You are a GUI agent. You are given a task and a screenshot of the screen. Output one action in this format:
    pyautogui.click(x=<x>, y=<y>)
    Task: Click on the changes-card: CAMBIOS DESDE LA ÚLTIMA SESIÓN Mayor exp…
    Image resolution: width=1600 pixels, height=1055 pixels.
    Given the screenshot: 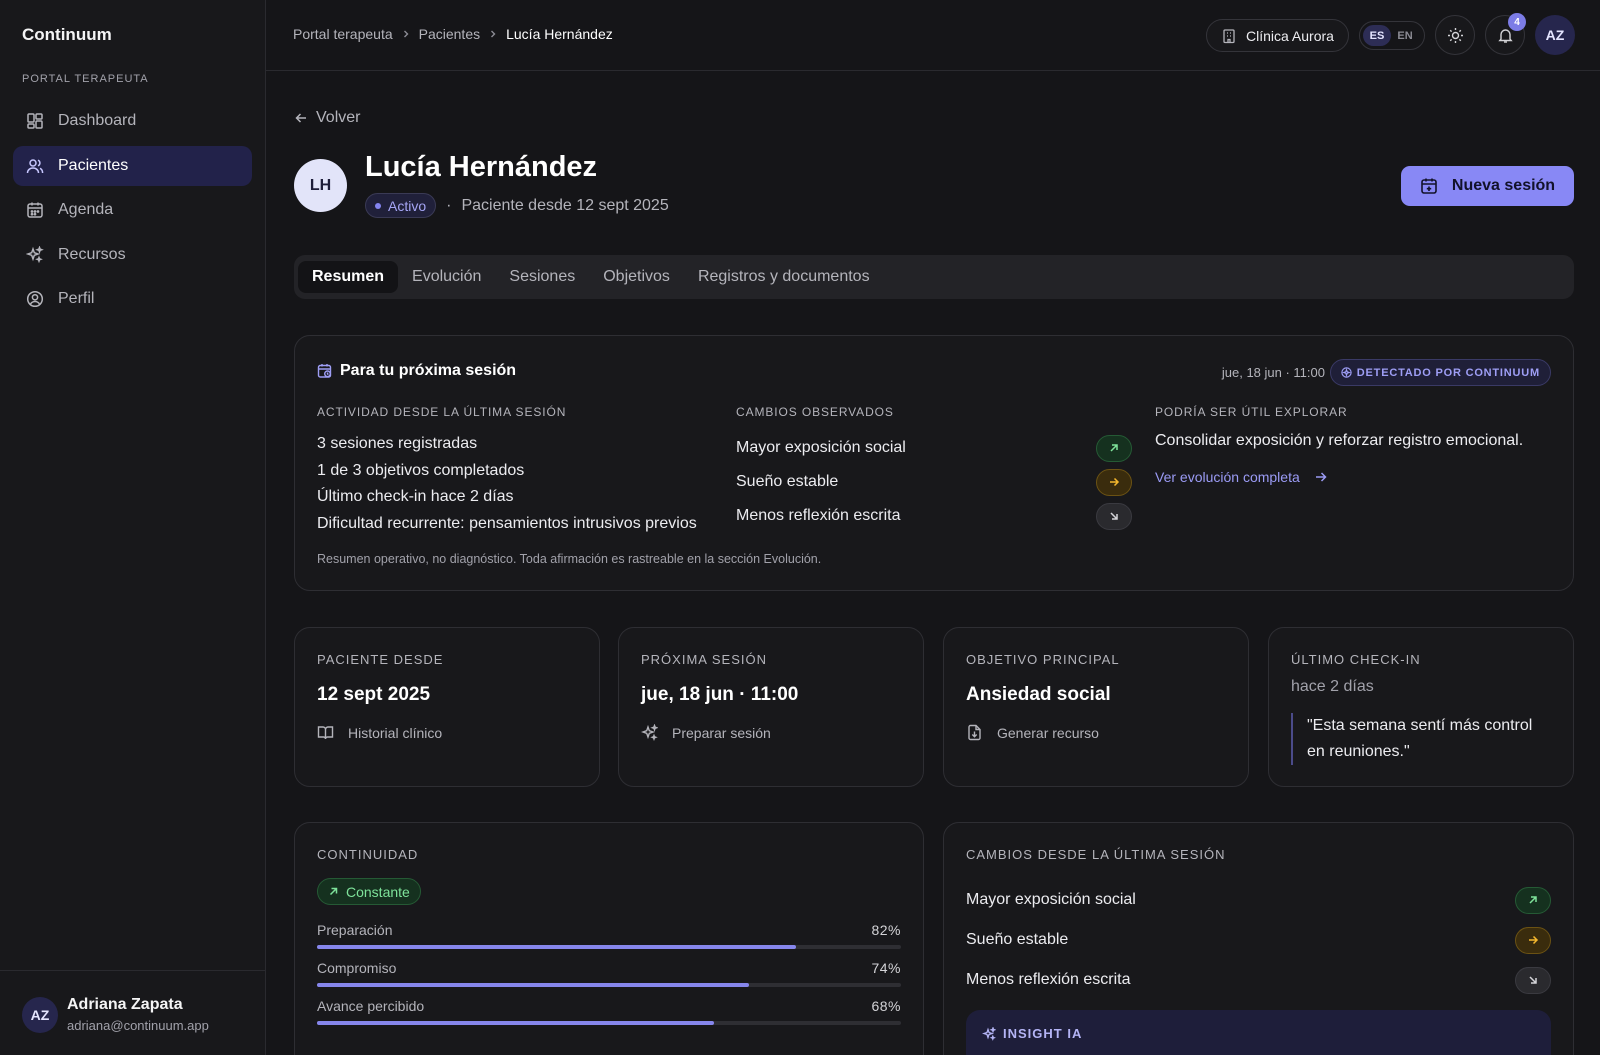 What is the action you would take?
    pyautogui.click(x=1258, y=938)
    